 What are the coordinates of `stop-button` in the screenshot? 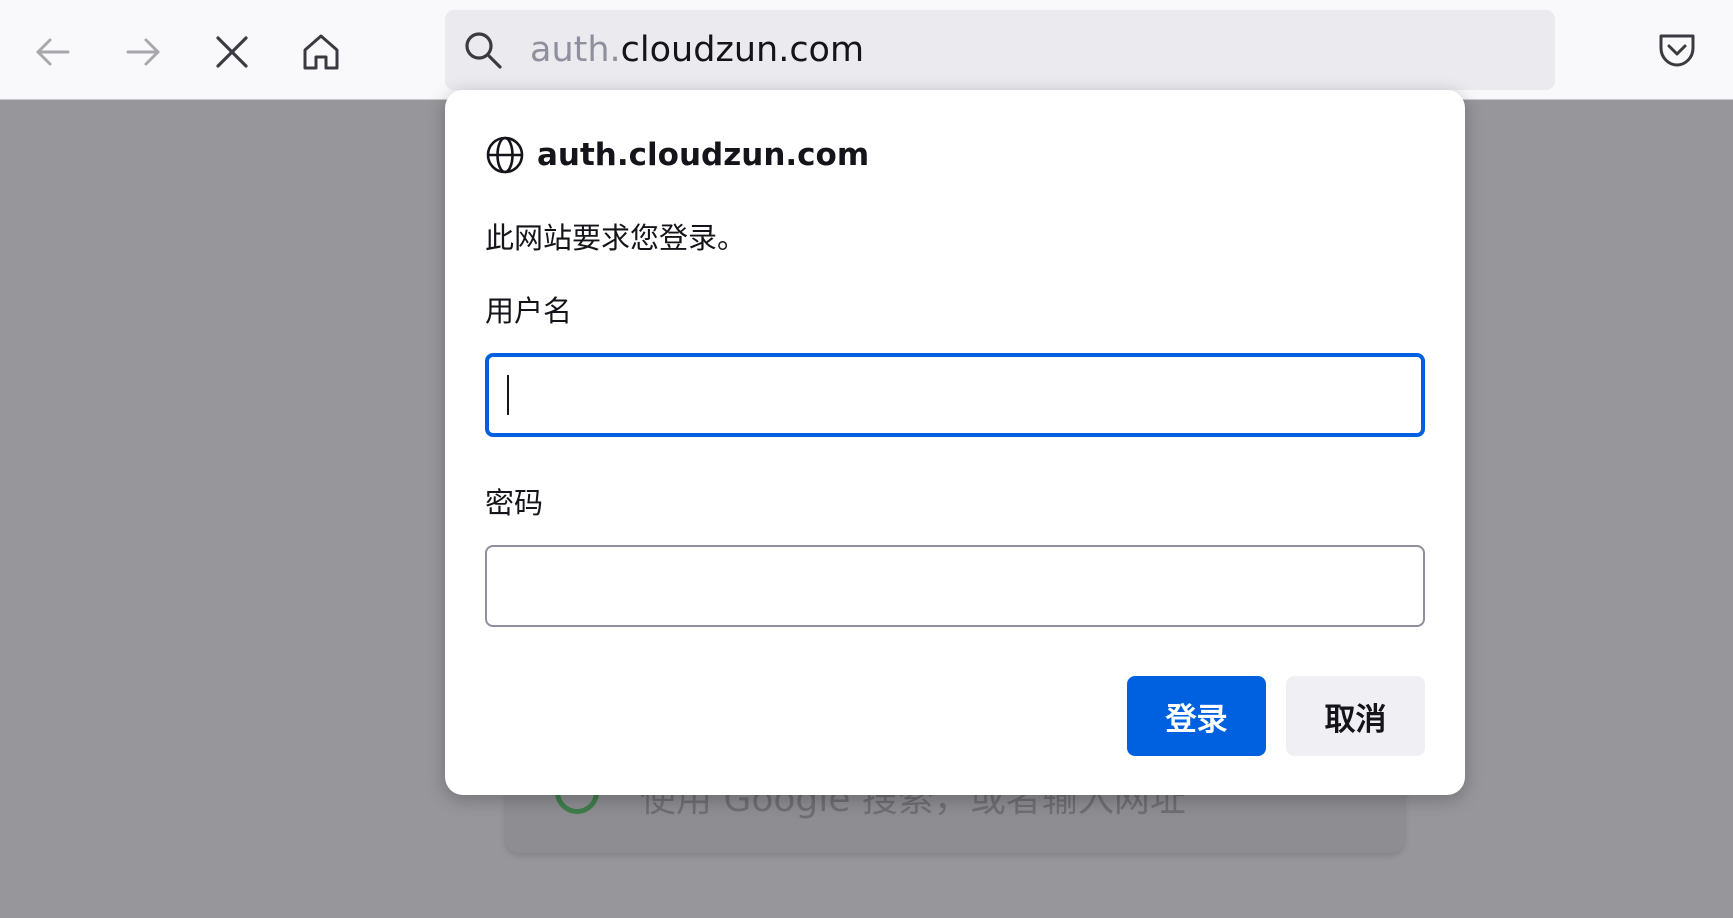 It's located at (232, 52).